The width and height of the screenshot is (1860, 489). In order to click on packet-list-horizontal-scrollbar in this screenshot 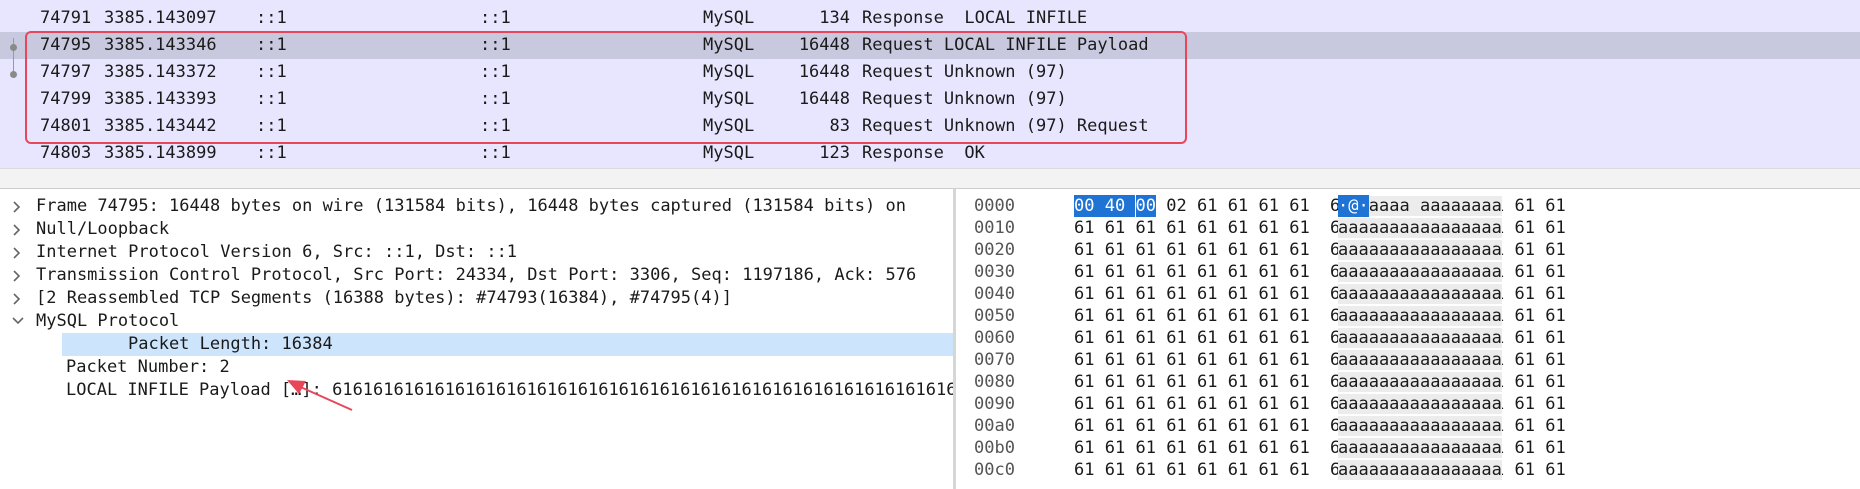, I will do `click(930, 178)`.